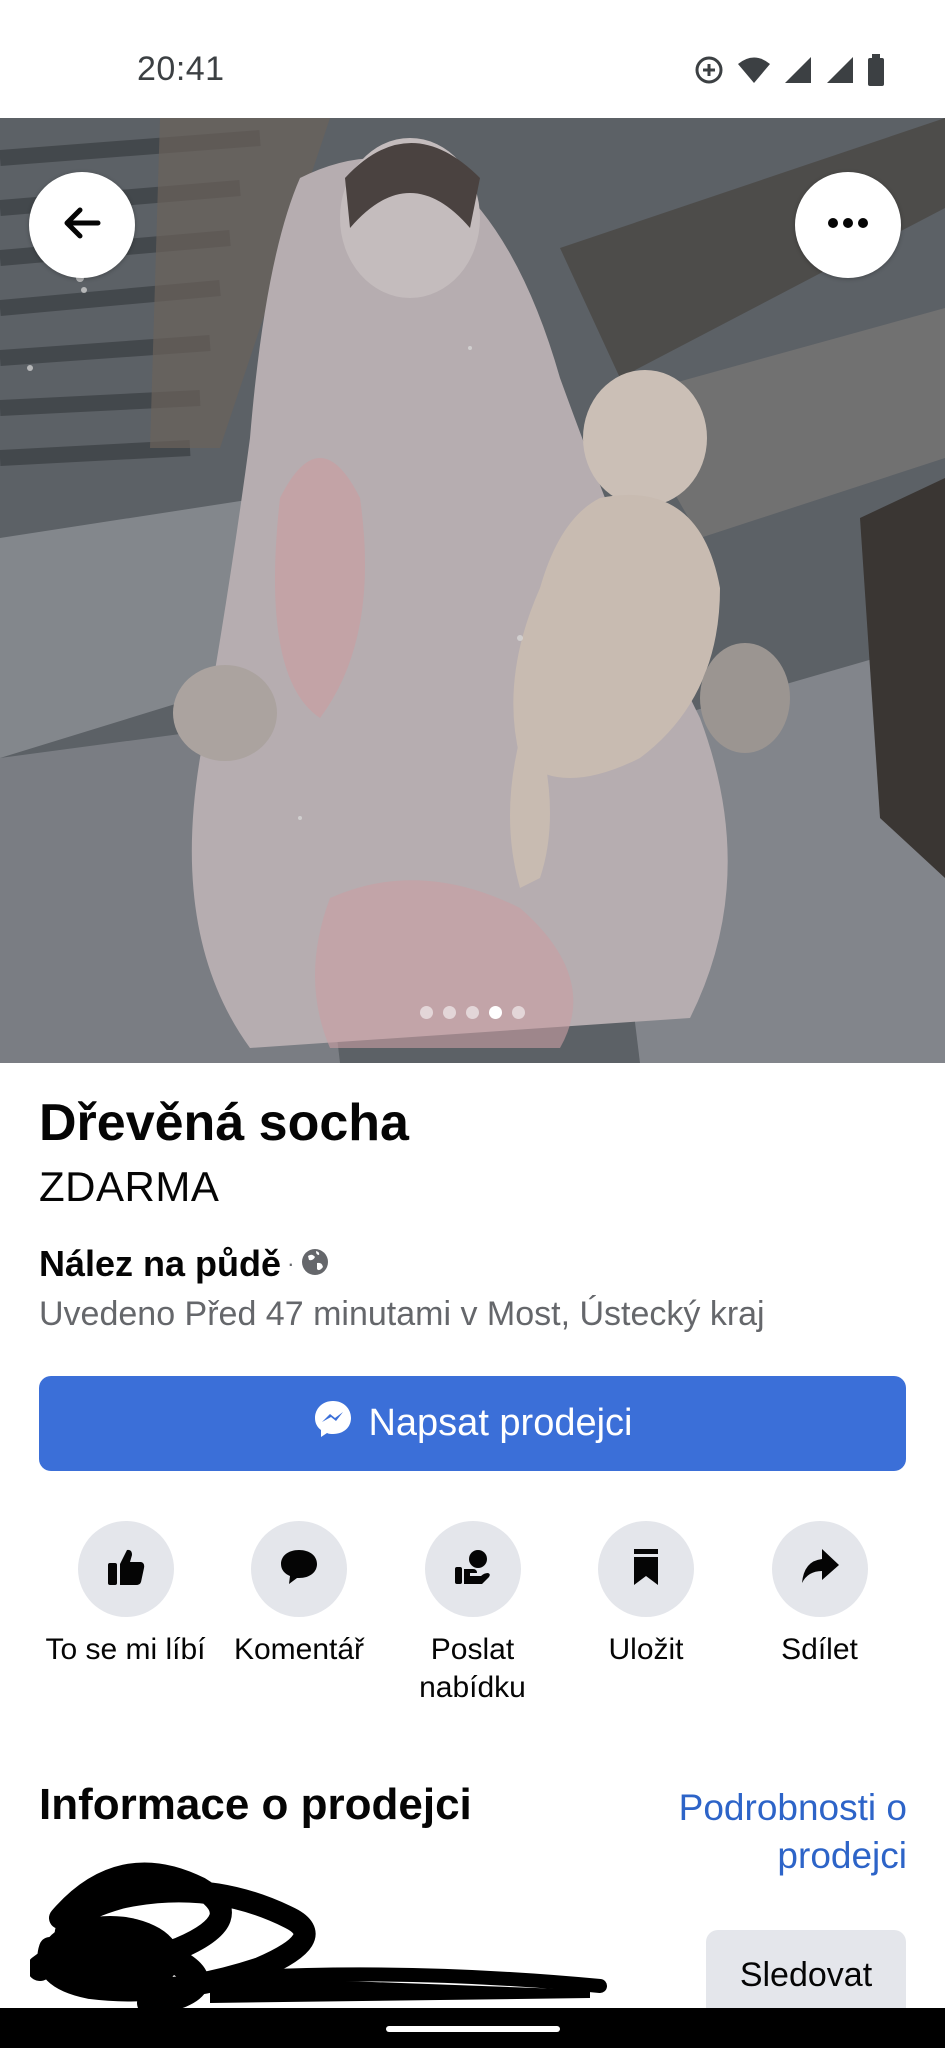  I want to click on send-offer-button: Poslat nabídku, so click(472, 1614).